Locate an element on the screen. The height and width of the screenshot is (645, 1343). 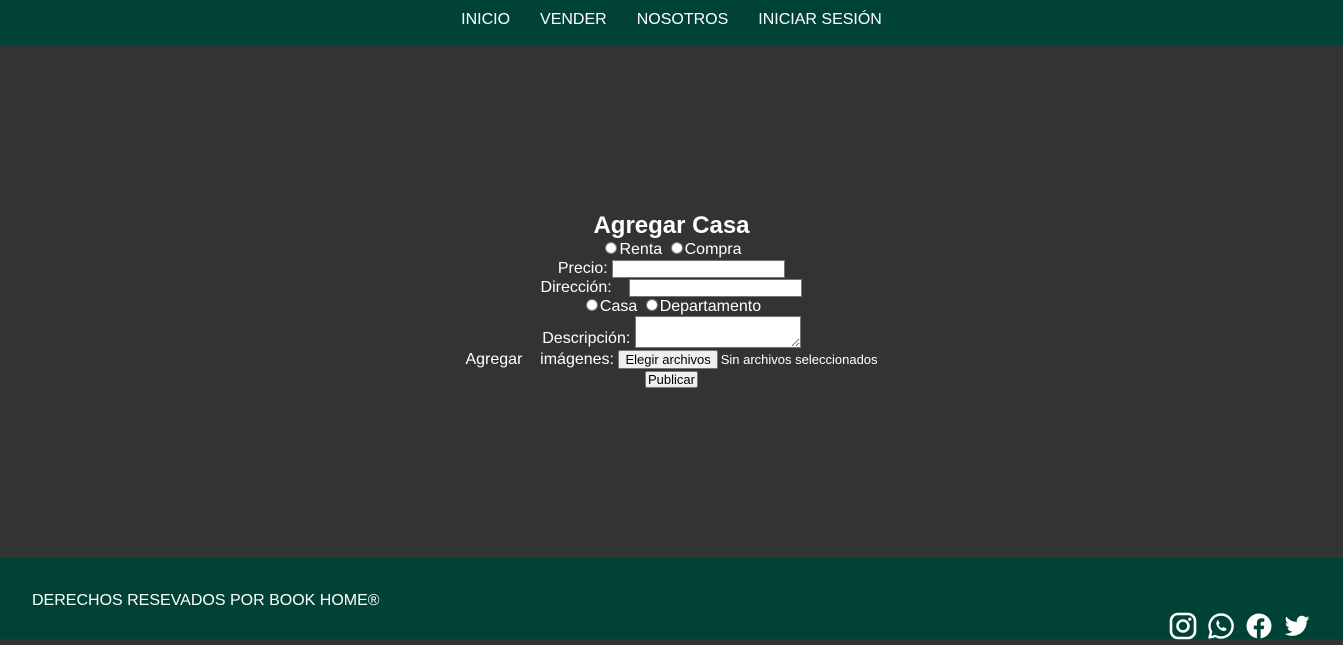
images-label-agregar: Agregar is located at coordinates (494, 359).